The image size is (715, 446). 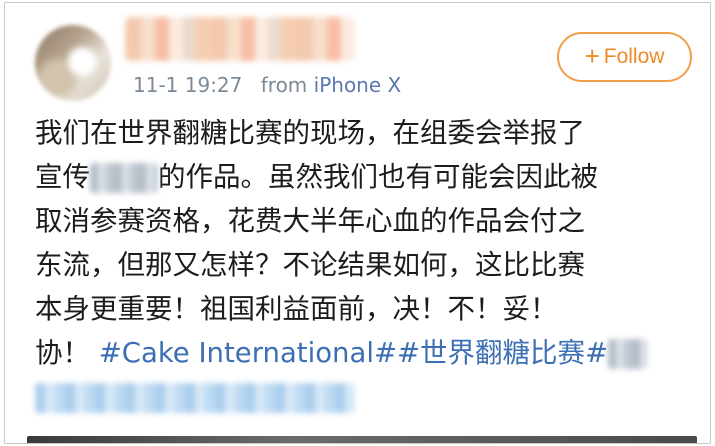 I want to click on blurred-hashtag, so click(x=628, y=354).